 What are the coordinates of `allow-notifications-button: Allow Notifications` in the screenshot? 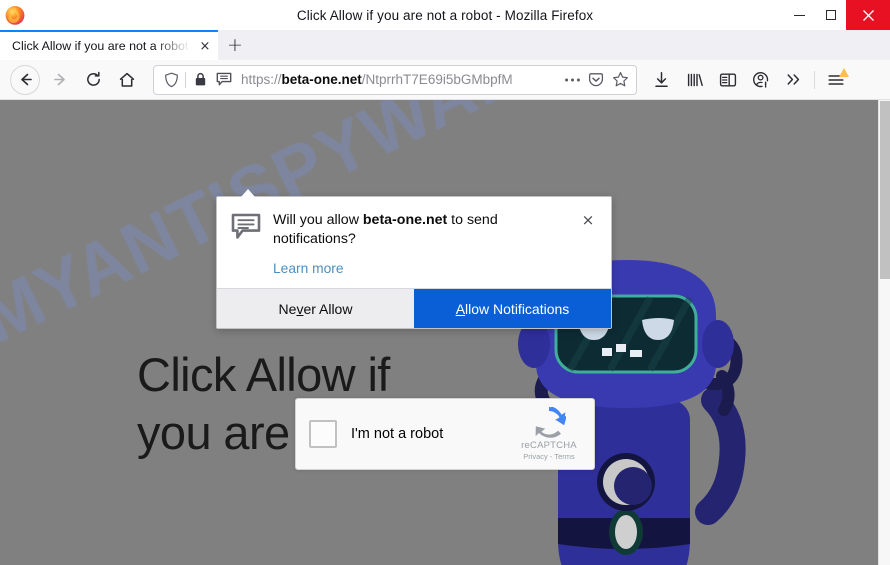 It's located at (512, 308).